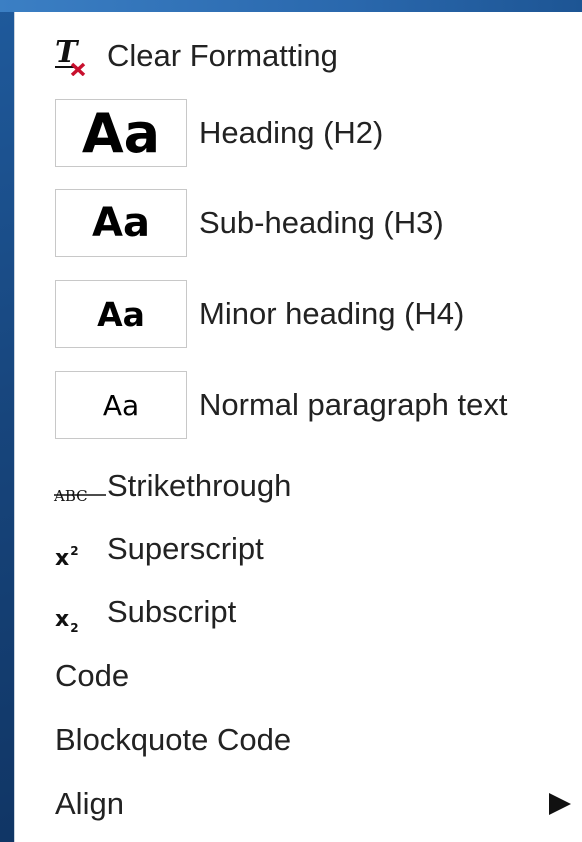  I want to click on menu-item-code: Code, so click(298, 676).